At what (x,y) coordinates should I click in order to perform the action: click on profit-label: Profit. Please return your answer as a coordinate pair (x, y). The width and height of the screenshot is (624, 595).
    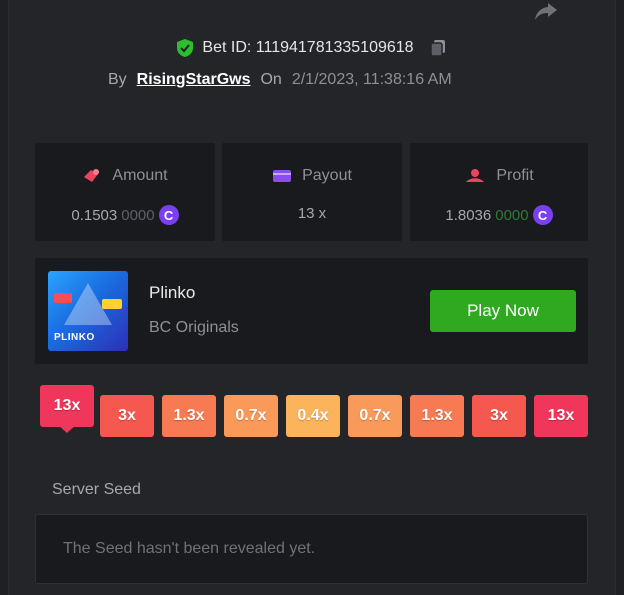
    Looking at the image, I should click on (515, 175).